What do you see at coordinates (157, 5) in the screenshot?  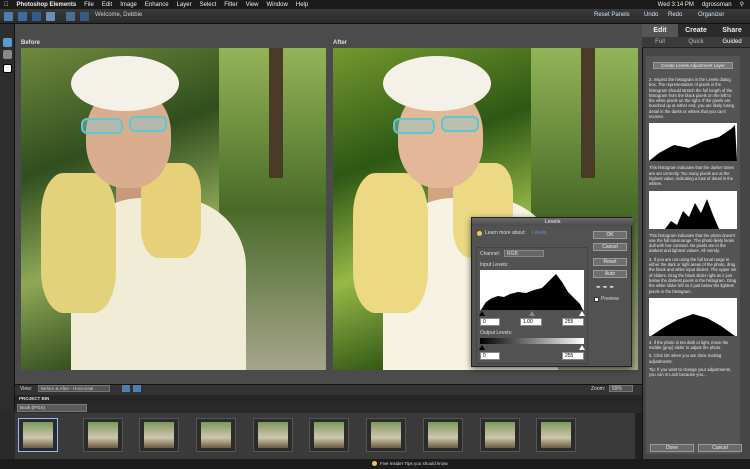 I see `menu-enhance: Enhance` at bounding box center [157, 5].